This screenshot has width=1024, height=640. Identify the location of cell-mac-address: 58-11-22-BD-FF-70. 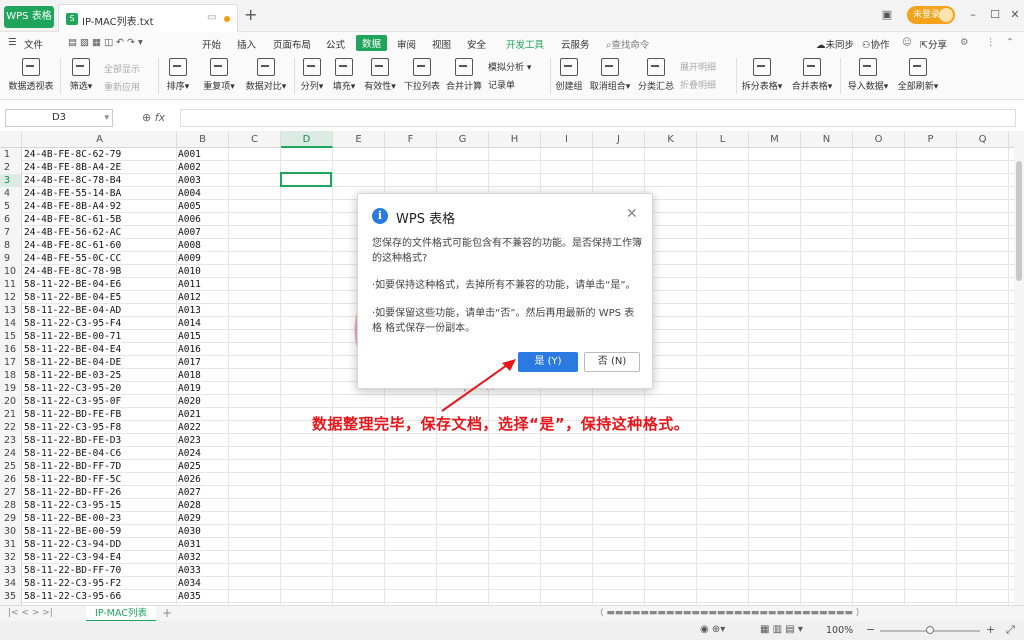
(72, 570).